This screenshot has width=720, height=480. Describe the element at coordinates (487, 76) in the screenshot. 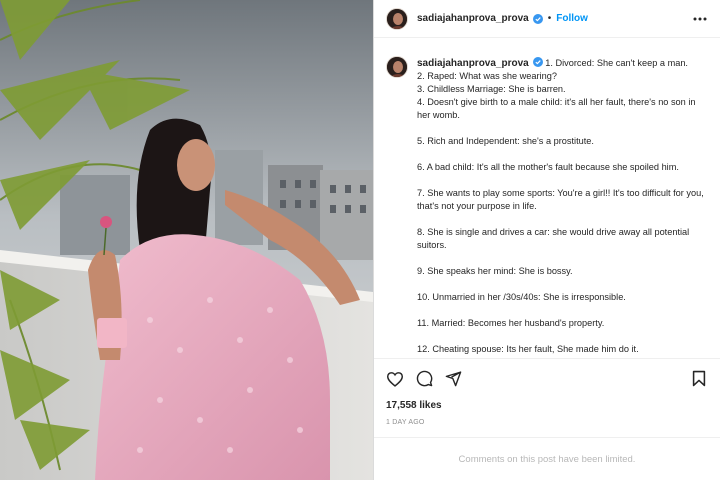

I see `caption-item: 2. Raped: What was she wearing?` at that location.